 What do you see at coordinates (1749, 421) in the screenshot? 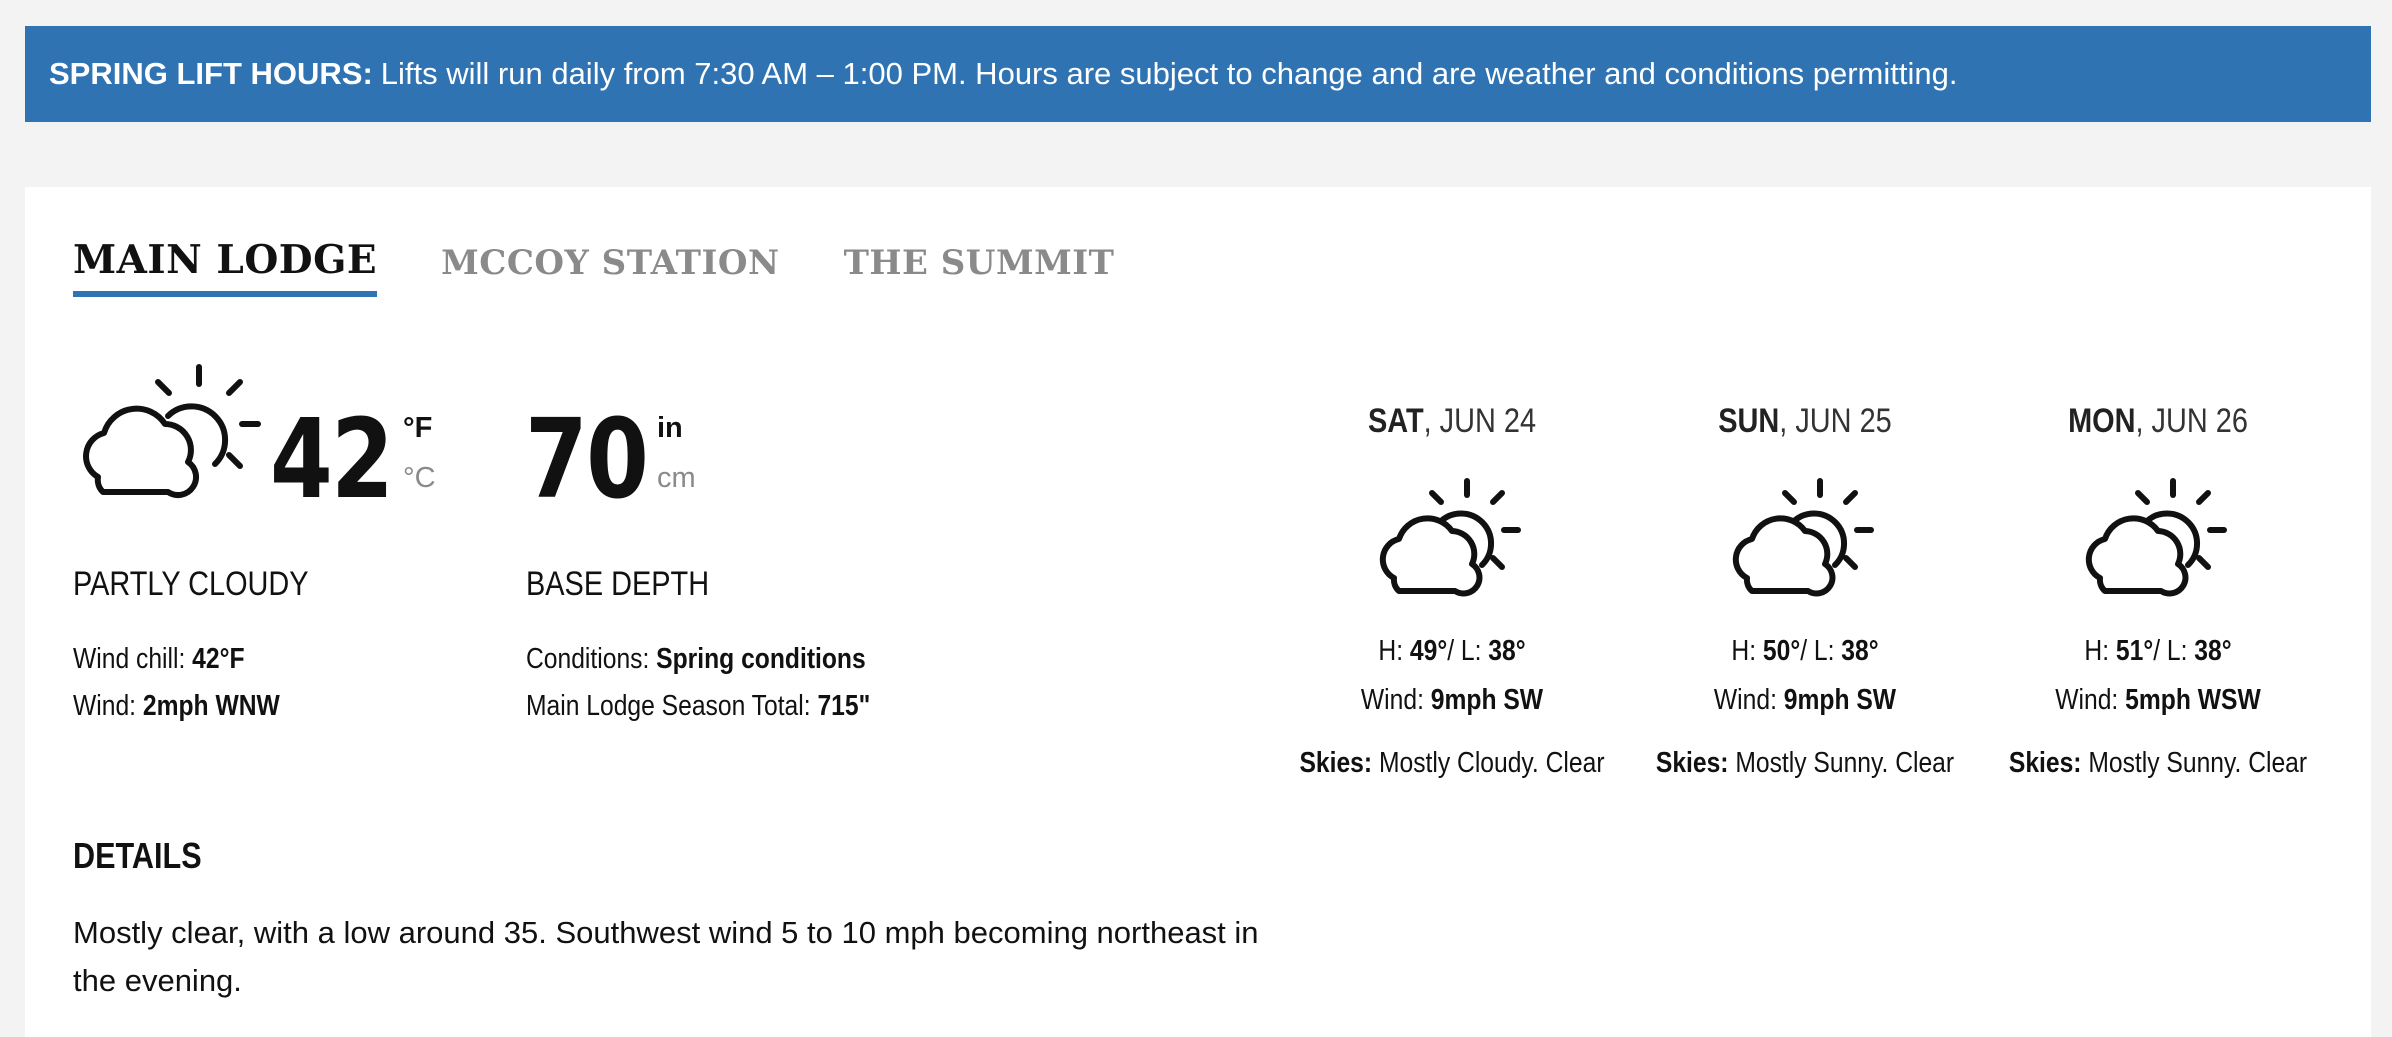
I see `forecast-weekday: SUN` at bounding box center [1749, 421].